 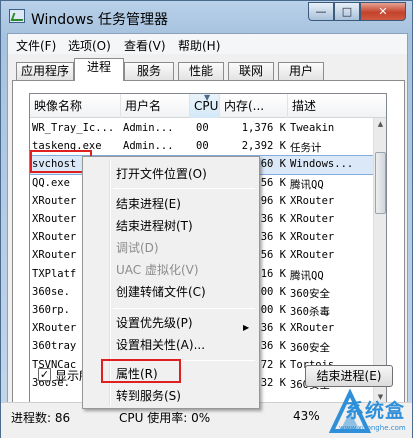 I want to click on scroll-up-icon: ▲, so click(x=380, y=124).